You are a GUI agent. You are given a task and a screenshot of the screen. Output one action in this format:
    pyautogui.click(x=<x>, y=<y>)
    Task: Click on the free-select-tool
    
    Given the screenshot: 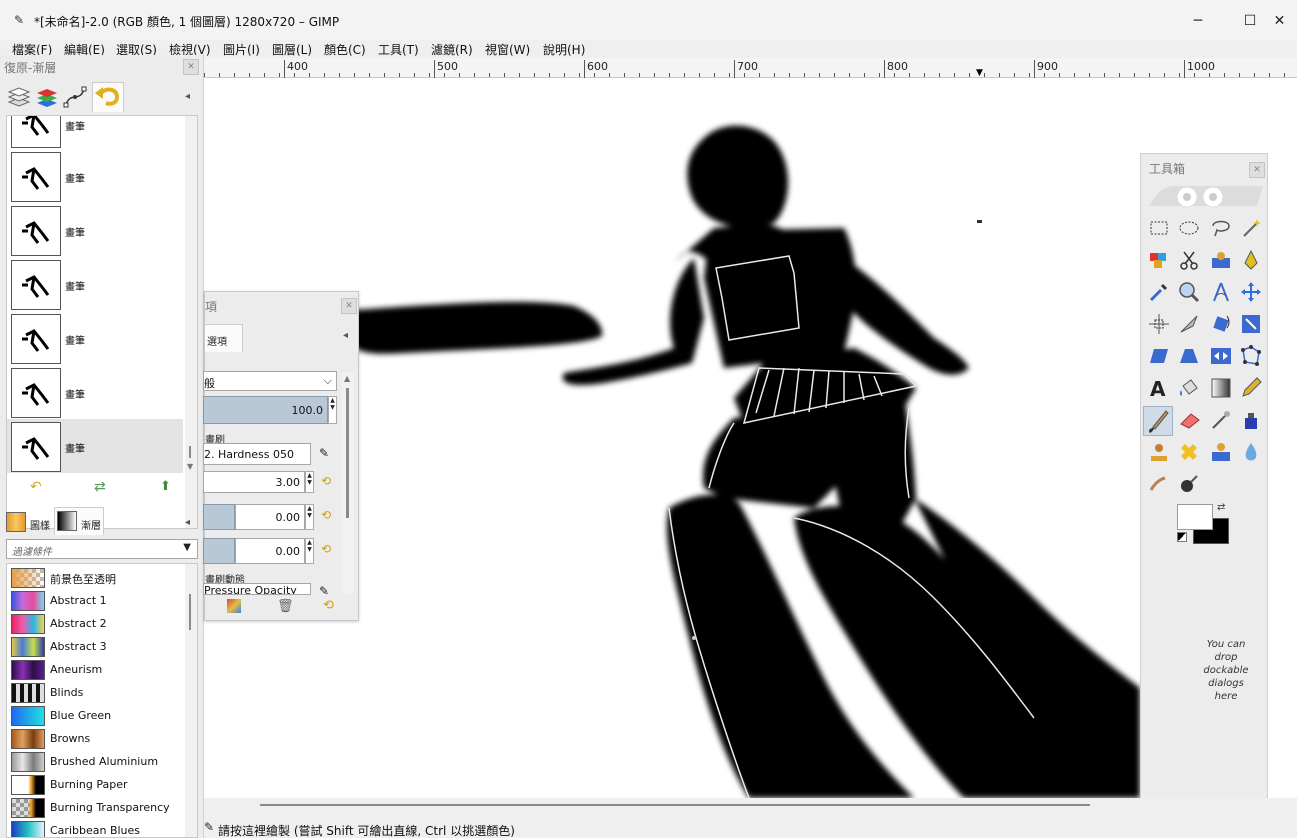 What is the action you would take?
    pyautogui.click(x=1221, y=228)
    